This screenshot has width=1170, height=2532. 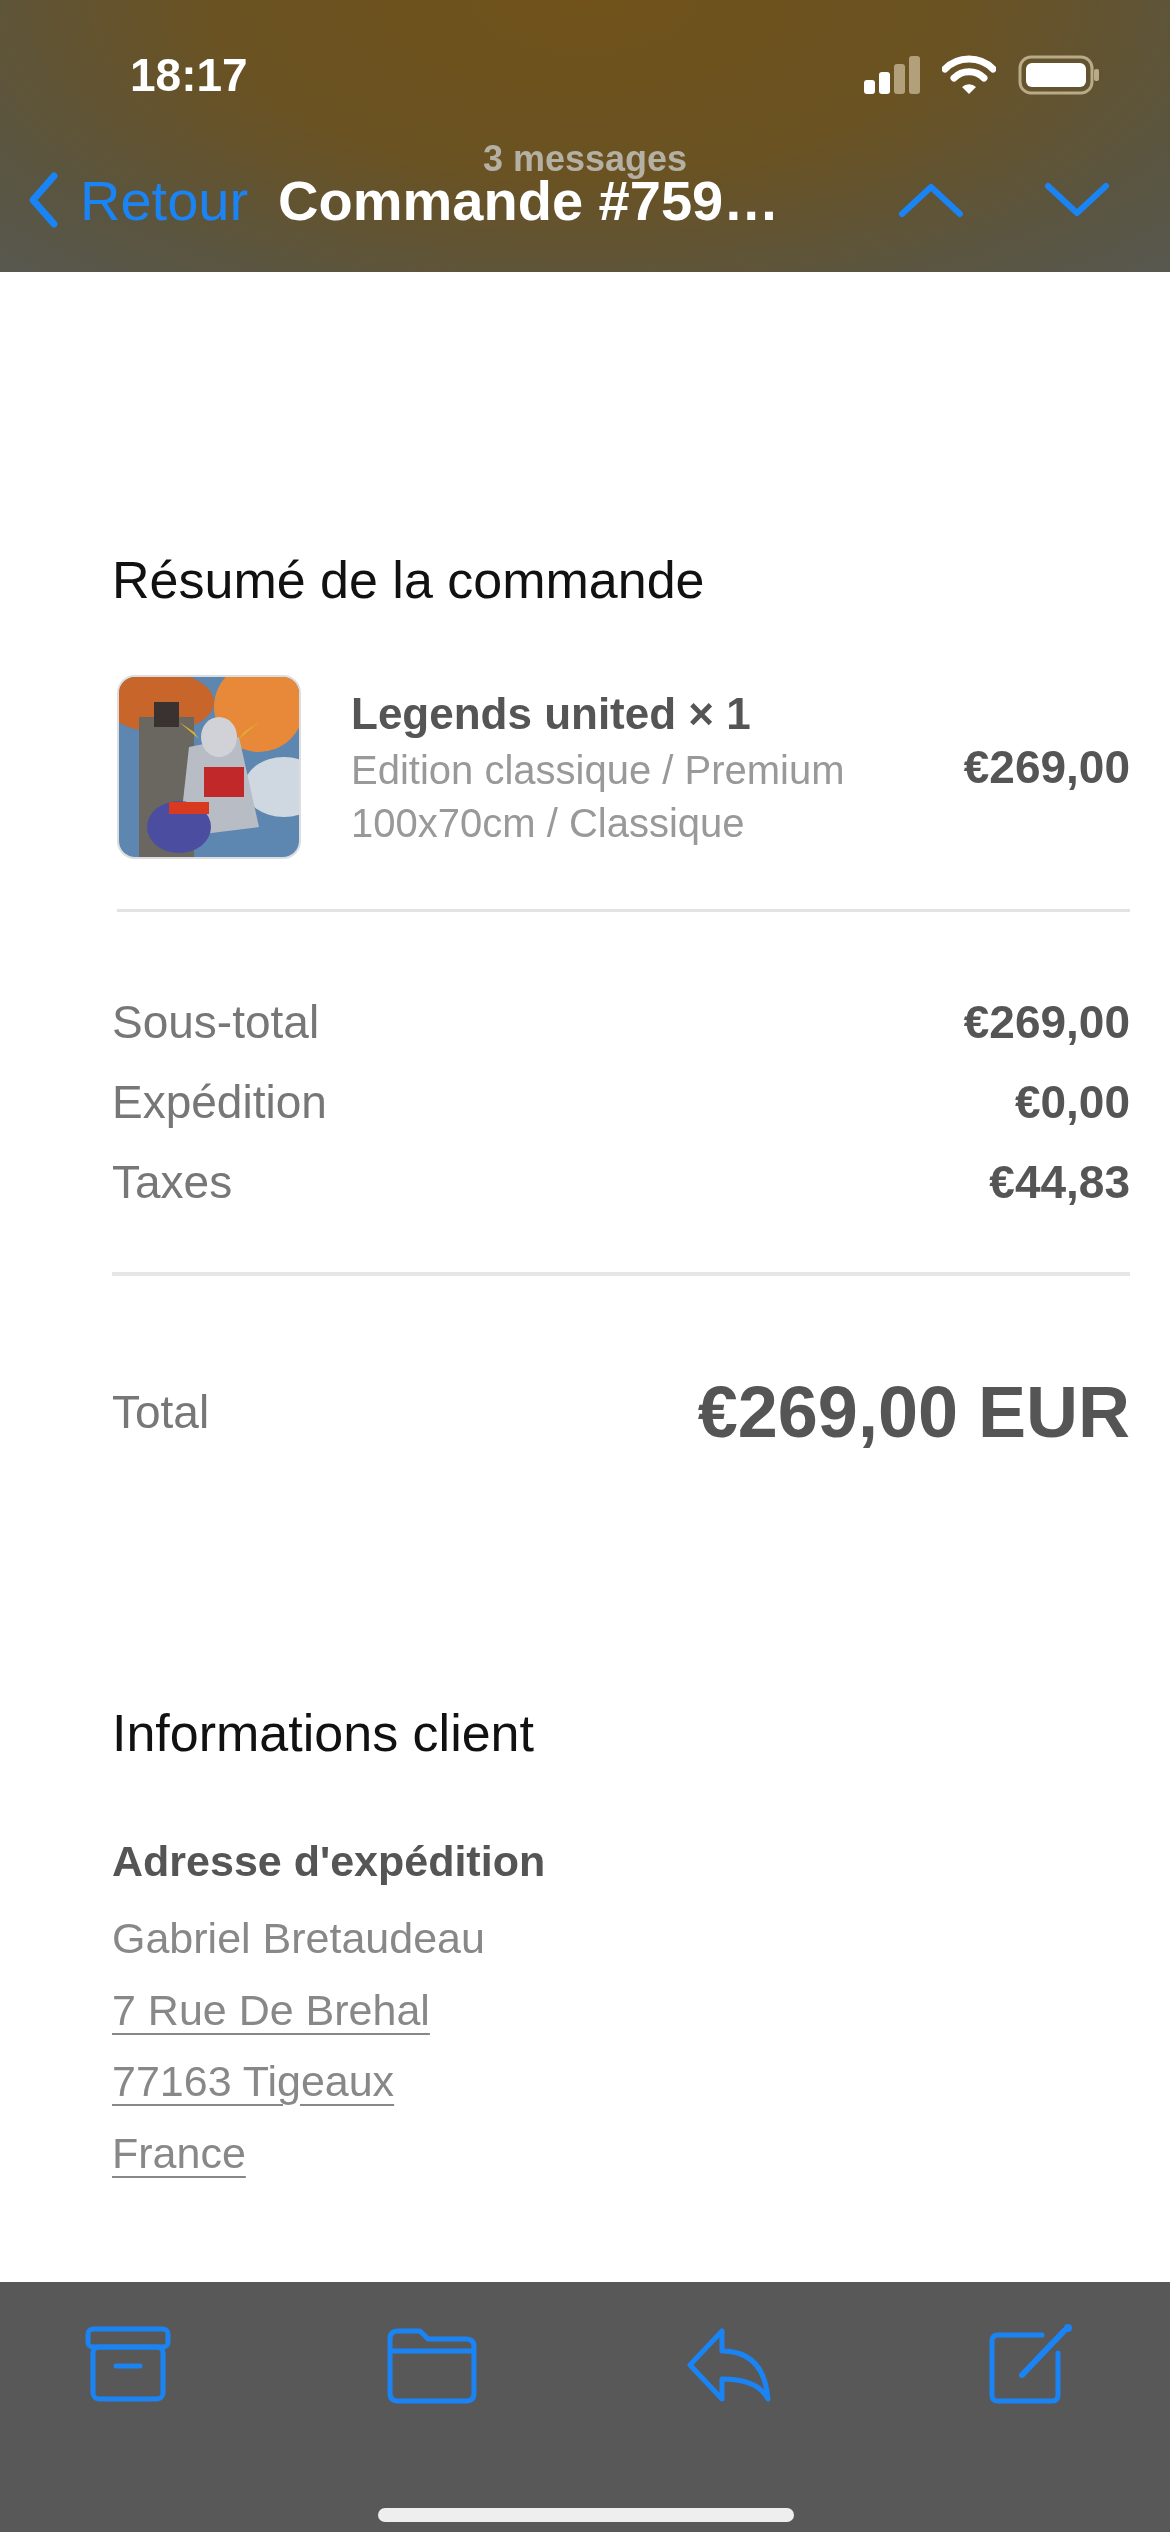 What do you see at coordinates (329, 1861) in the screenshot?
I see `address-heading: Adresse d'expédition` at bounding box center [329, 1861].